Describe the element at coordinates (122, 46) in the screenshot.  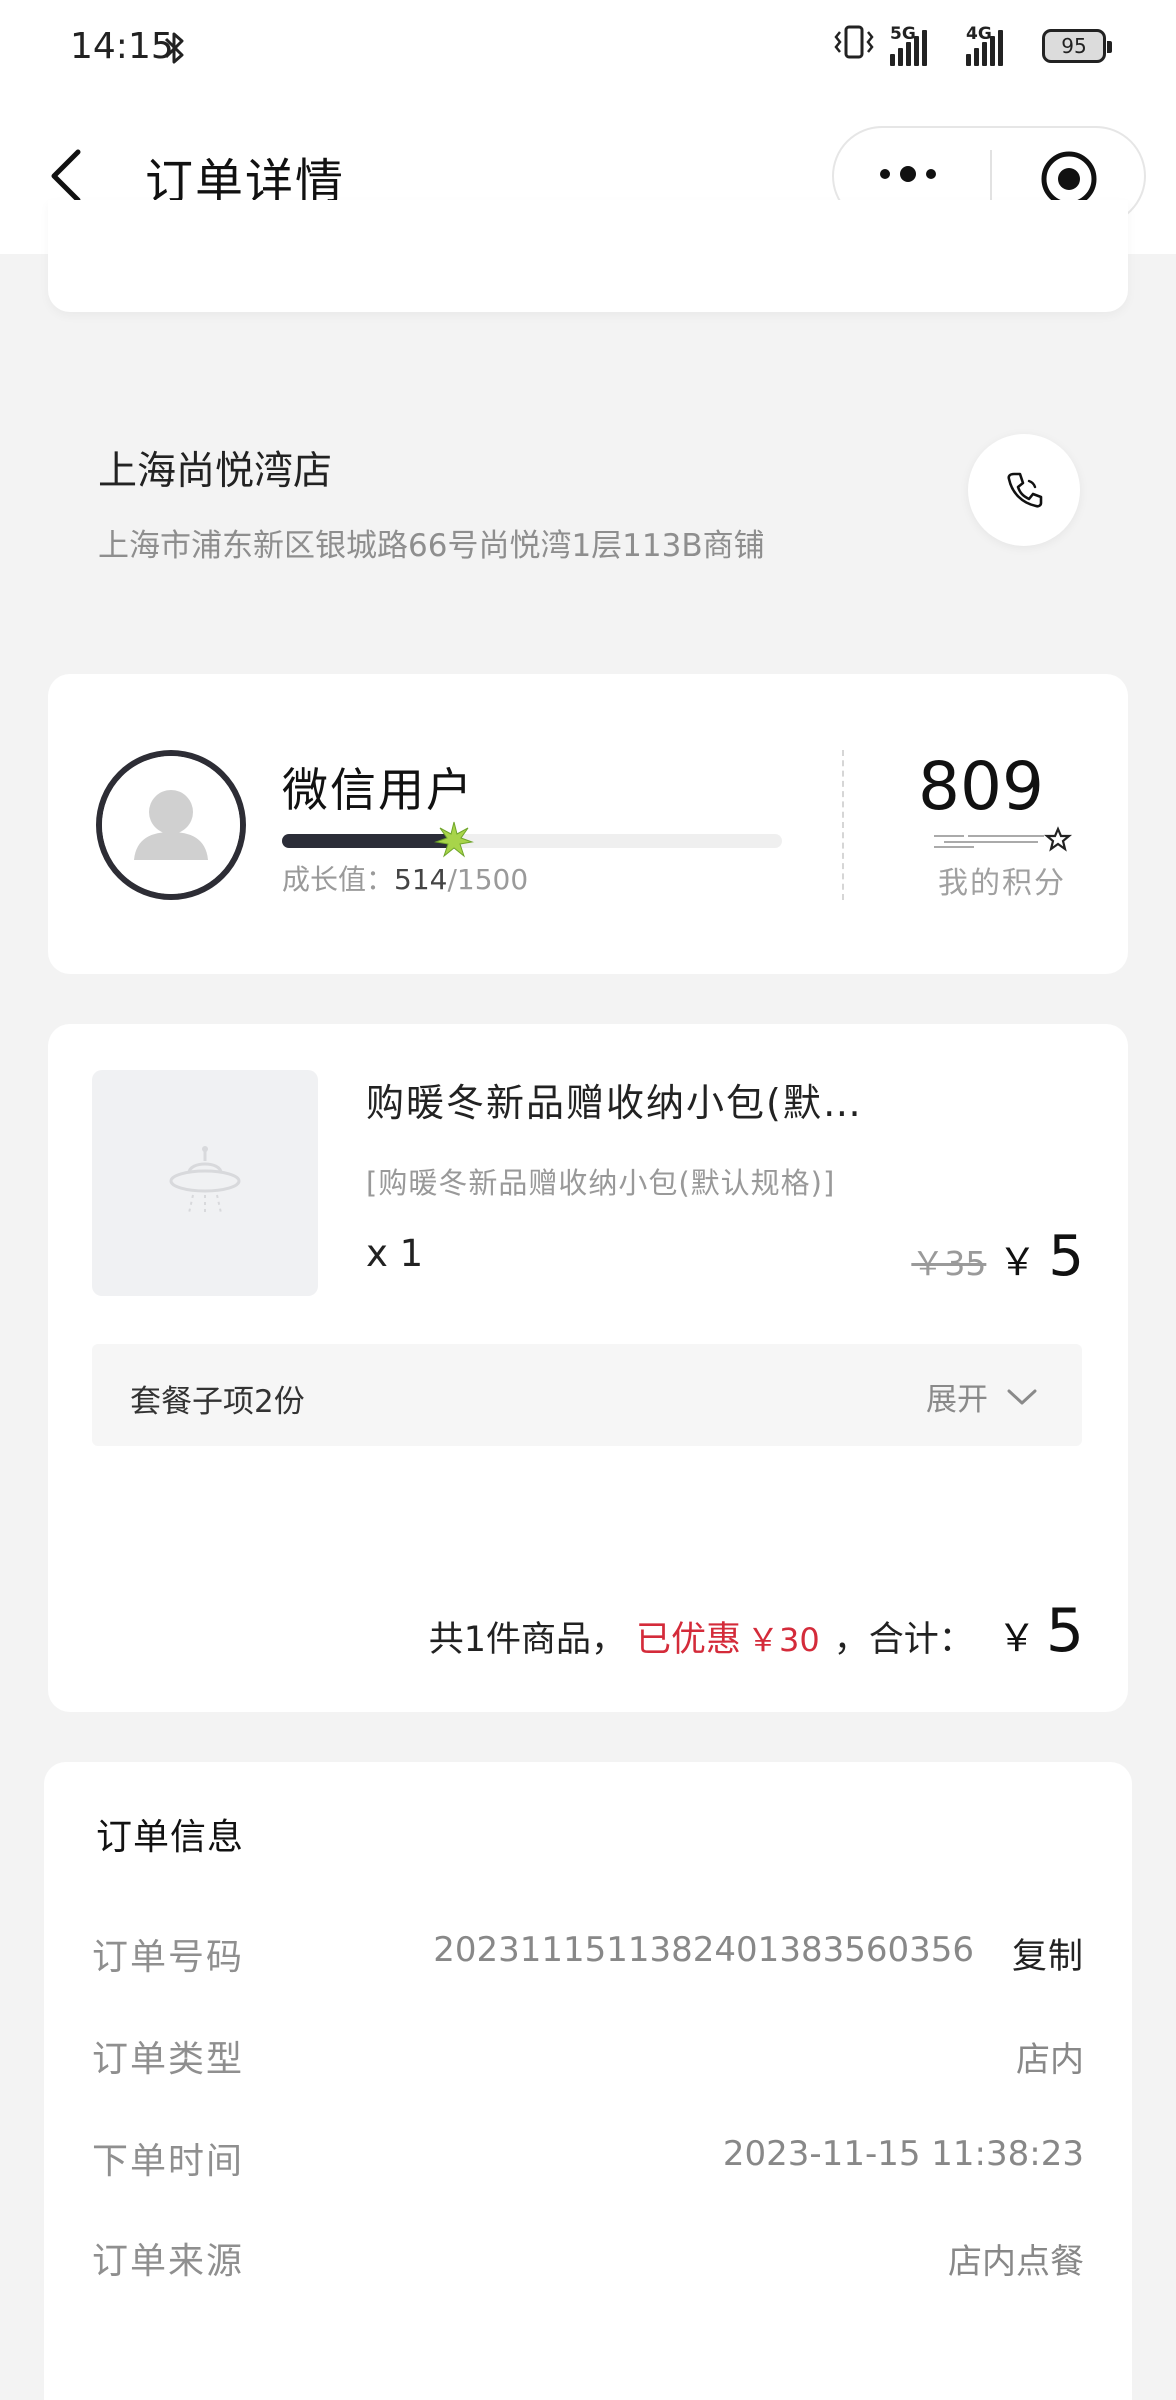
I see `status-time: 14:15` at that location.